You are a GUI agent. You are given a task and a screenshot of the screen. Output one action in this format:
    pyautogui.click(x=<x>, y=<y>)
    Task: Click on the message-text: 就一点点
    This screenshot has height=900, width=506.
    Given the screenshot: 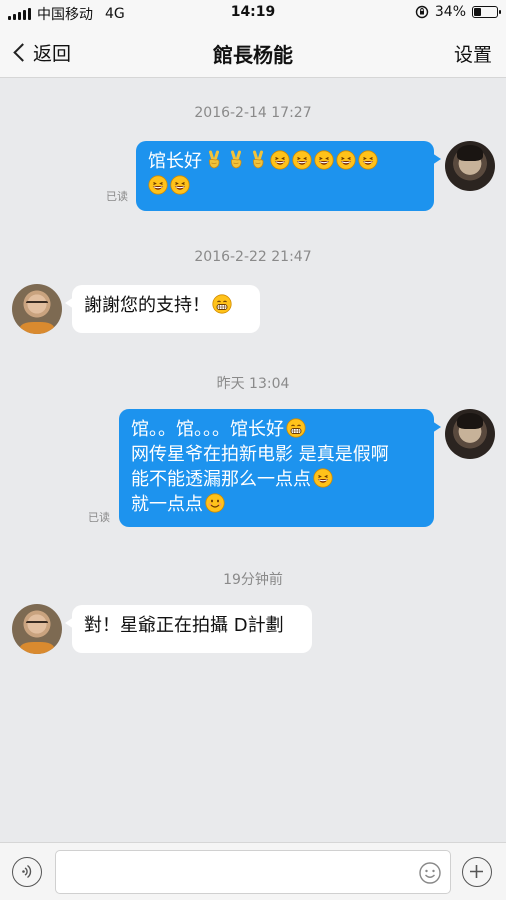 What is the action you would take?
    pyautogui.click(x=167, y=504)
    